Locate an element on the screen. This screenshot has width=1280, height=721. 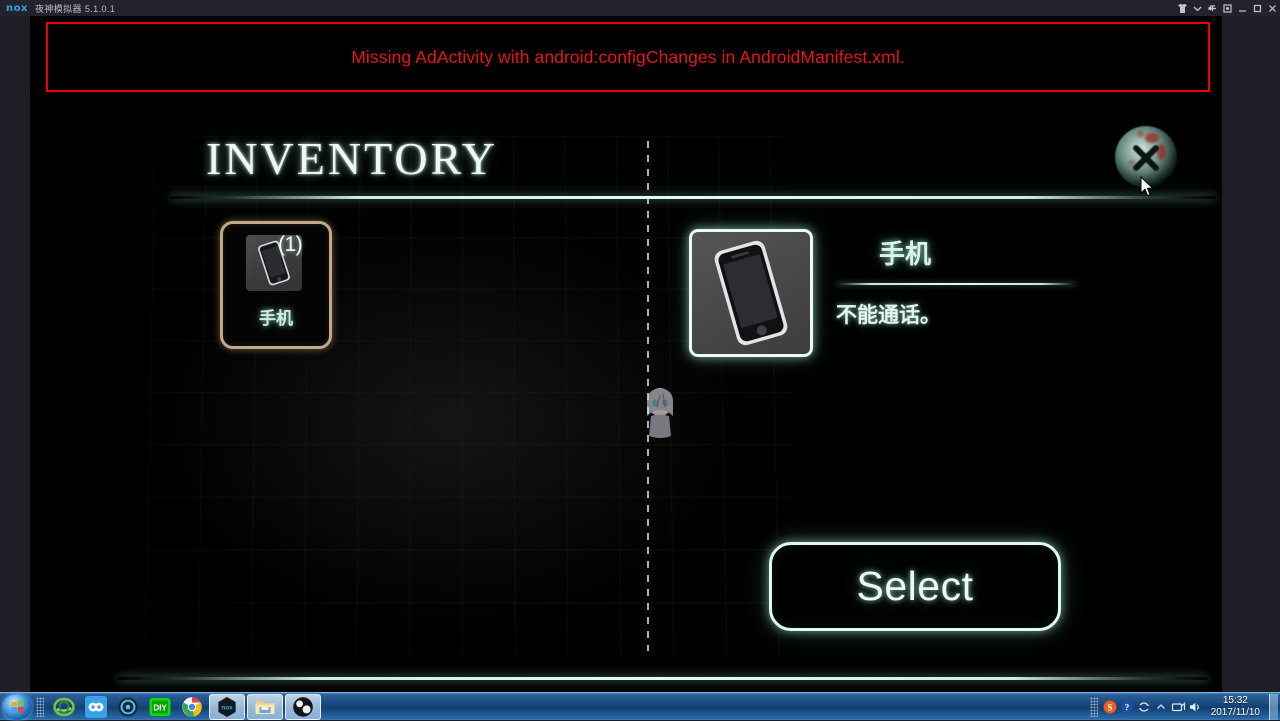
detail-divider-rule is located at coordinates (956, 284).